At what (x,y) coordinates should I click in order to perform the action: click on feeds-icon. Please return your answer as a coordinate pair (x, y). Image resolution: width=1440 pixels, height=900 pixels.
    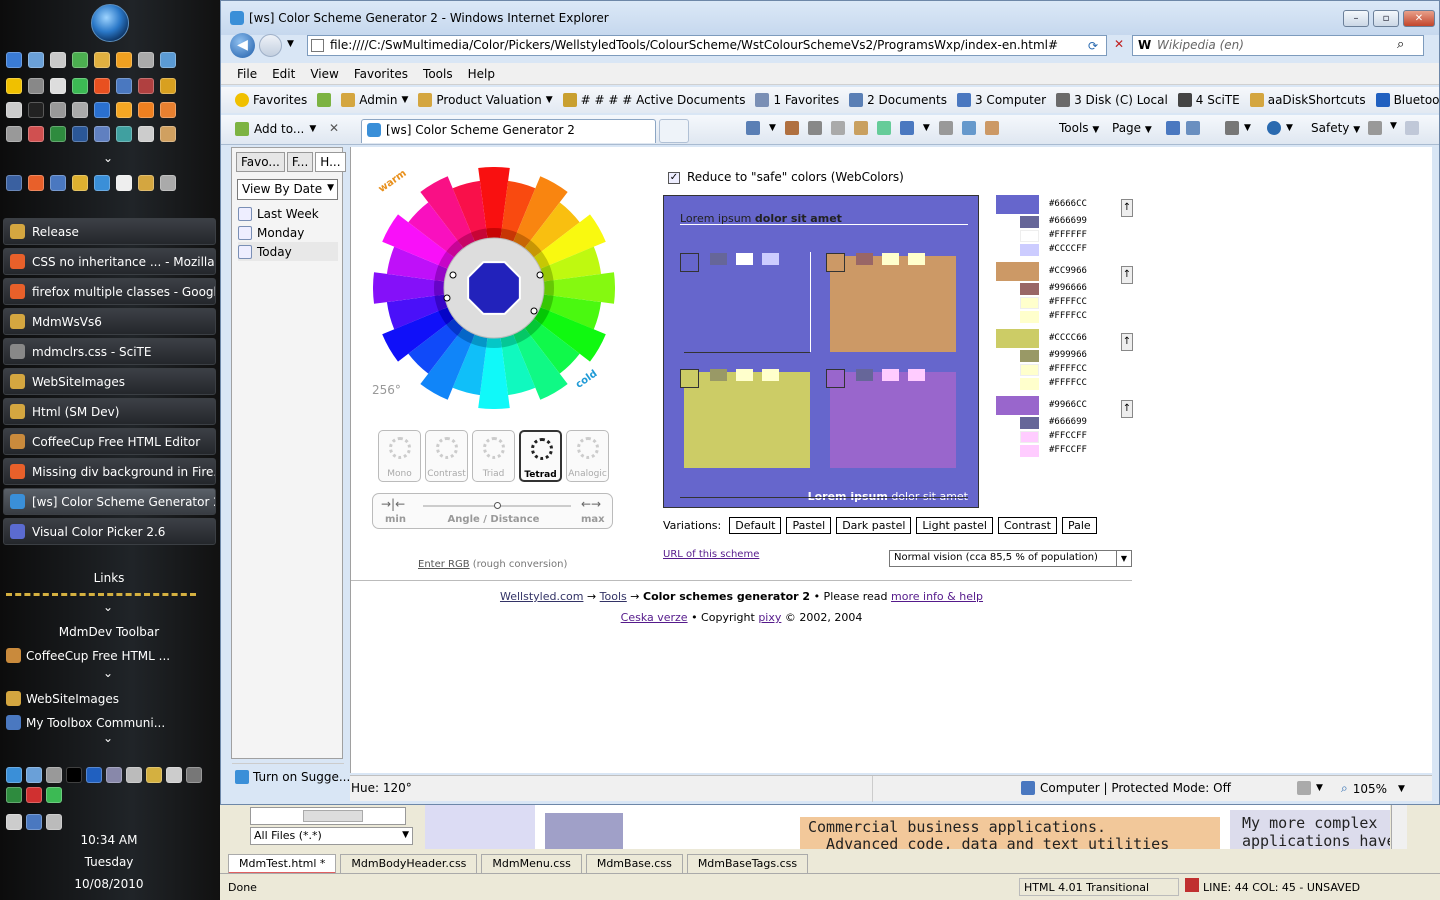
    Looking at the image, I should click on (791, 128).